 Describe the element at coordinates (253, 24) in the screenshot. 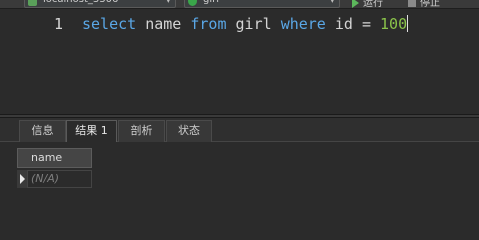

I see `identifier-table: girl` at that location.